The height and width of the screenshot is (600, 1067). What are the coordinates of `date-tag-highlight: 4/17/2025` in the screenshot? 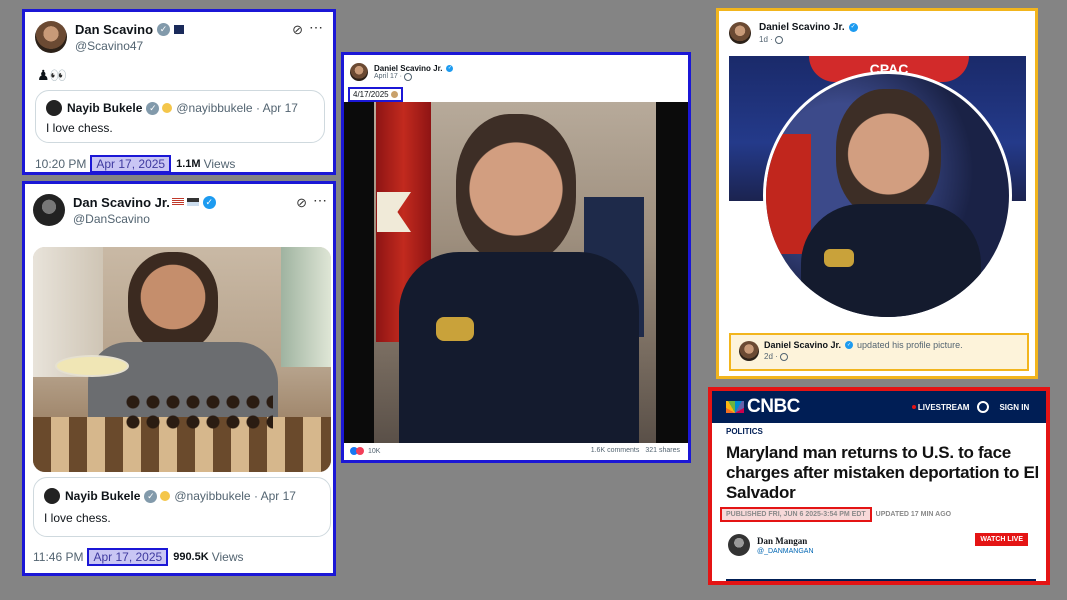 It's located at (375, 94).